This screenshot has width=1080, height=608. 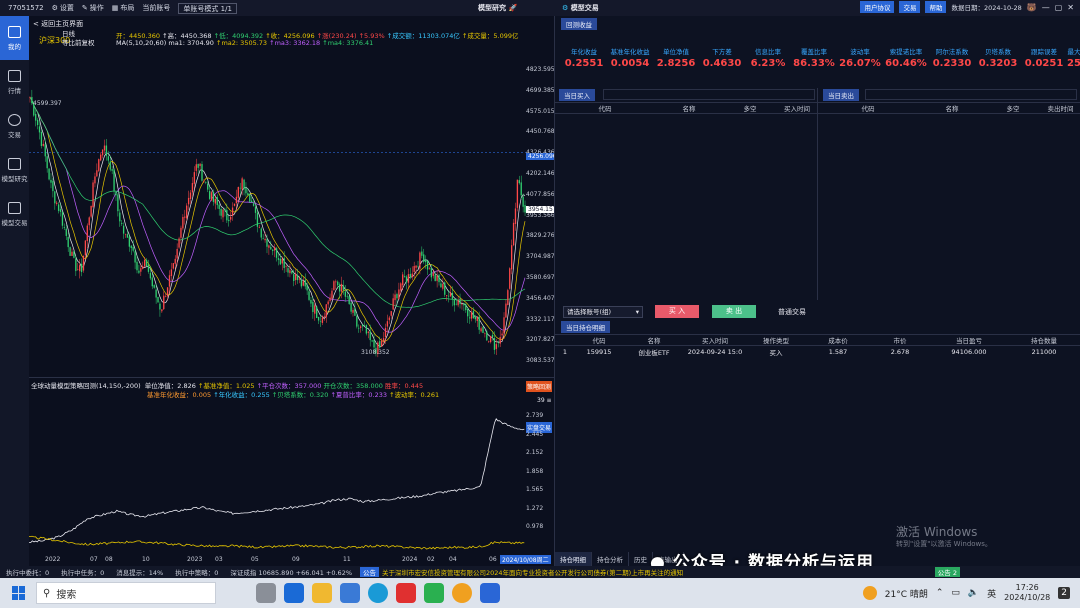 I want to click on store-icon, so click(x=350, y=593).